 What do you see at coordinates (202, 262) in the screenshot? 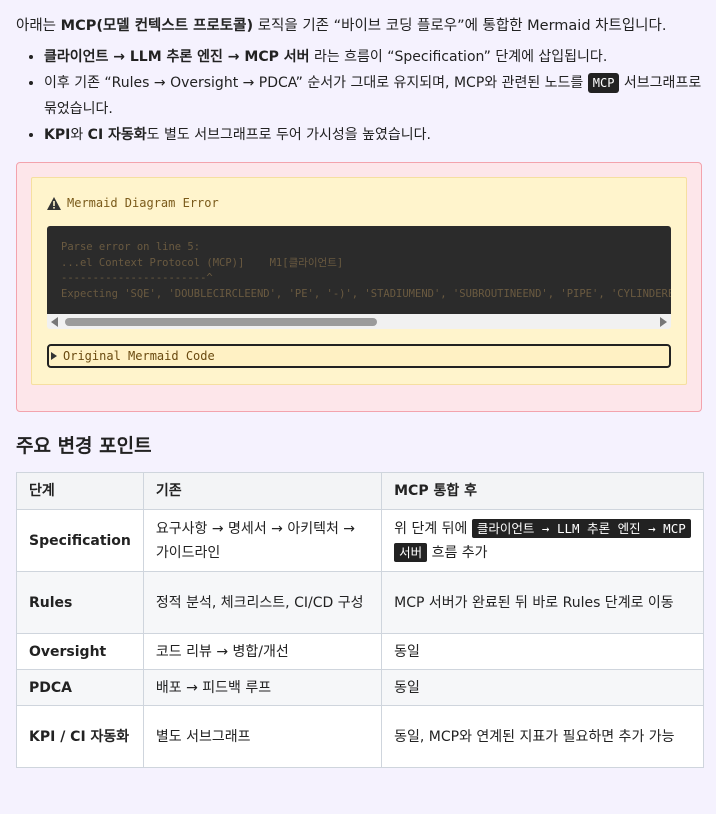
I see `error-line: ...el Context Protocol (MCP)] M1[클라이언트]` at bounding box center [202, 262].